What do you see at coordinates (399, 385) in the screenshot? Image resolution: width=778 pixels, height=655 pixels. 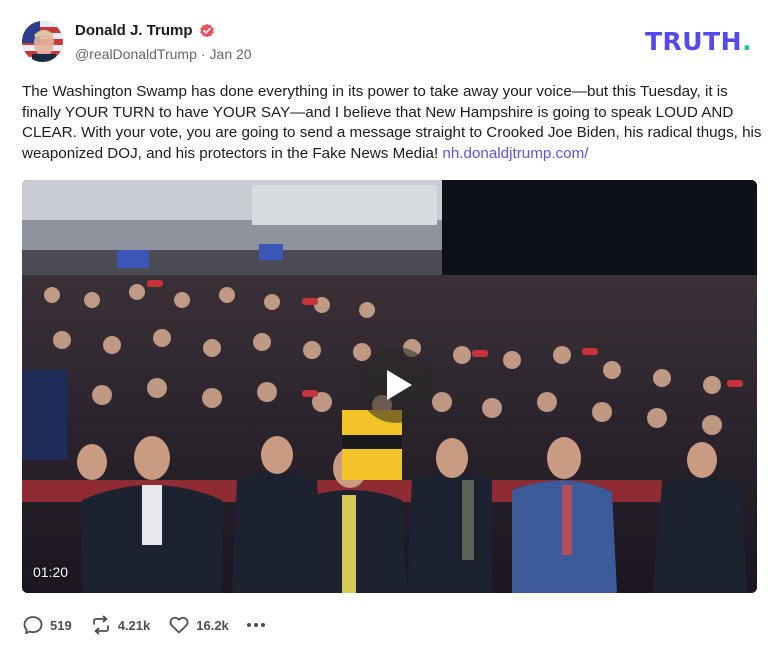 I see `play-icon` at bounding box center [399, 385].